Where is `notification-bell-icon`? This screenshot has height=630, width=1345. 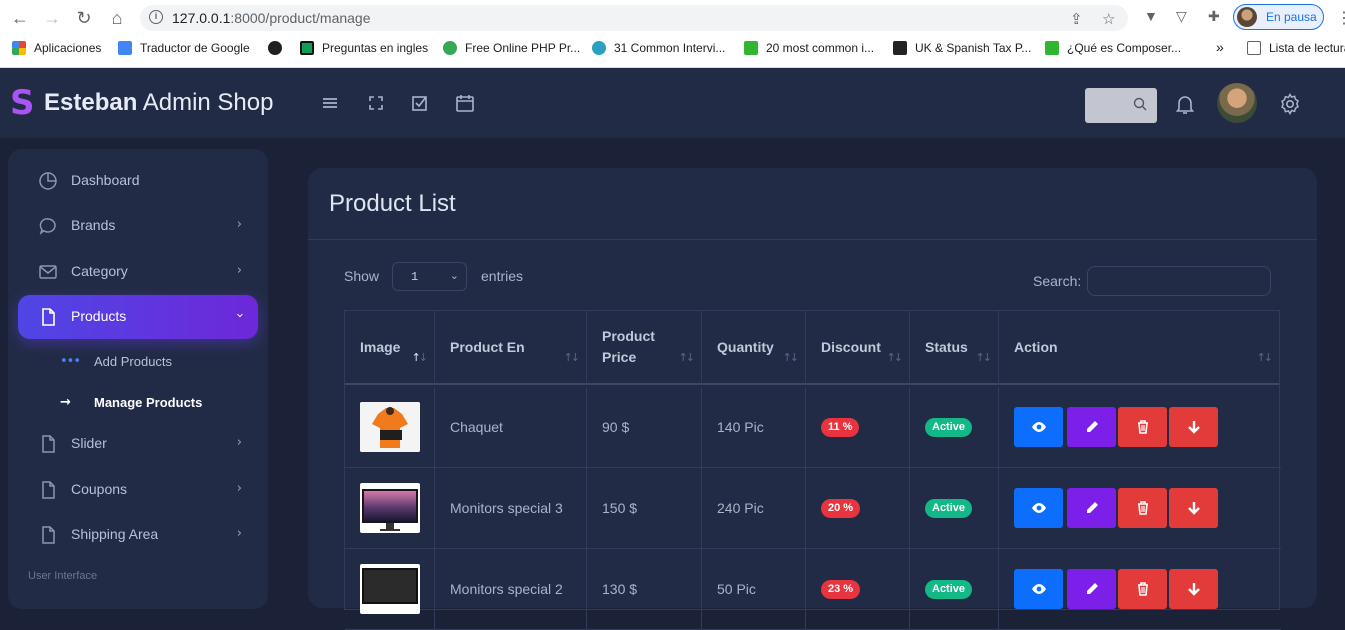 notification-bell-icon is located at coordinates (1185, 104).